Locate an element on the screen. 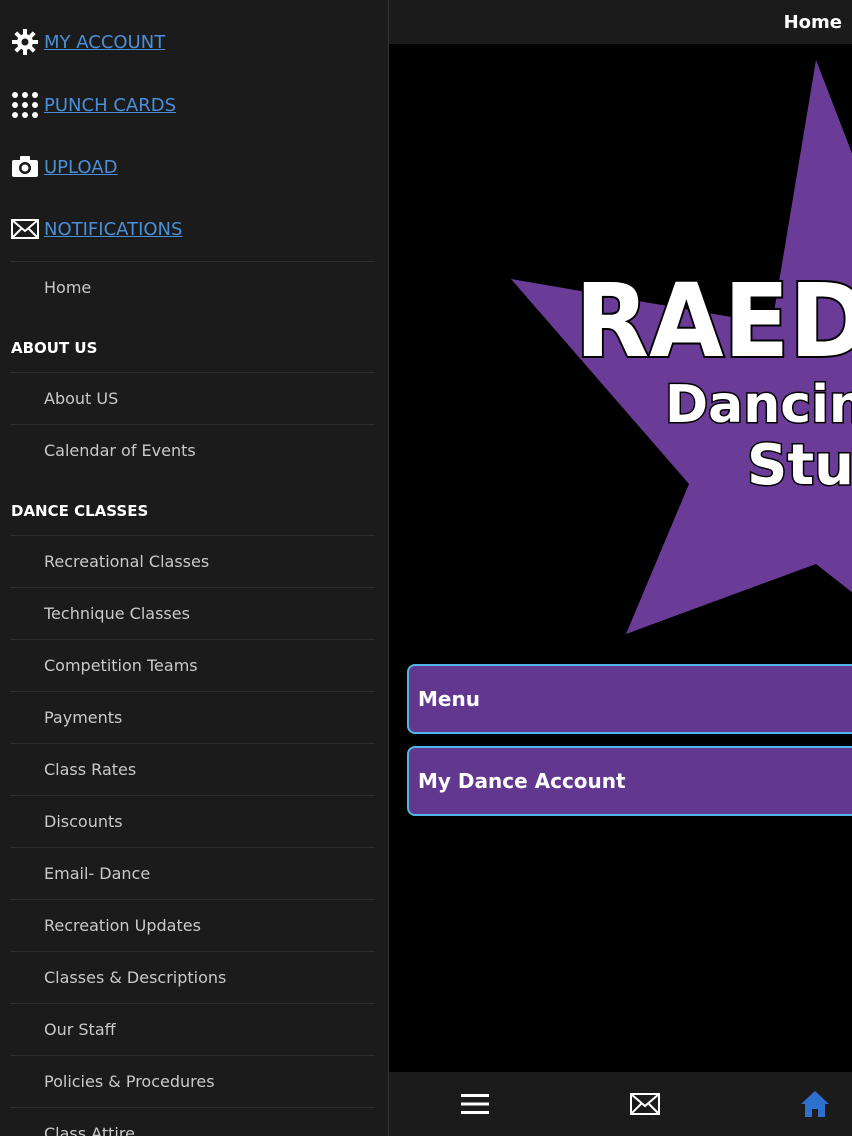  menu-button: Menu is located at coordinates (629, 699).